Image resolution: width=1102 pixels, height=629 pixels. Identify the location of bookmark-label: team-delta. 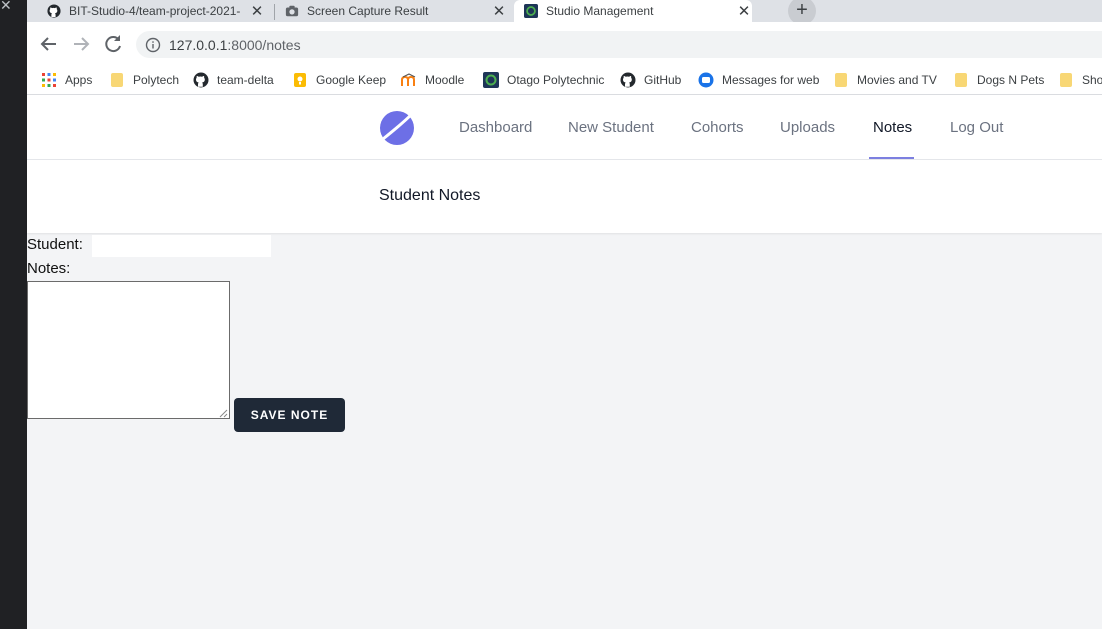
(245, 80).